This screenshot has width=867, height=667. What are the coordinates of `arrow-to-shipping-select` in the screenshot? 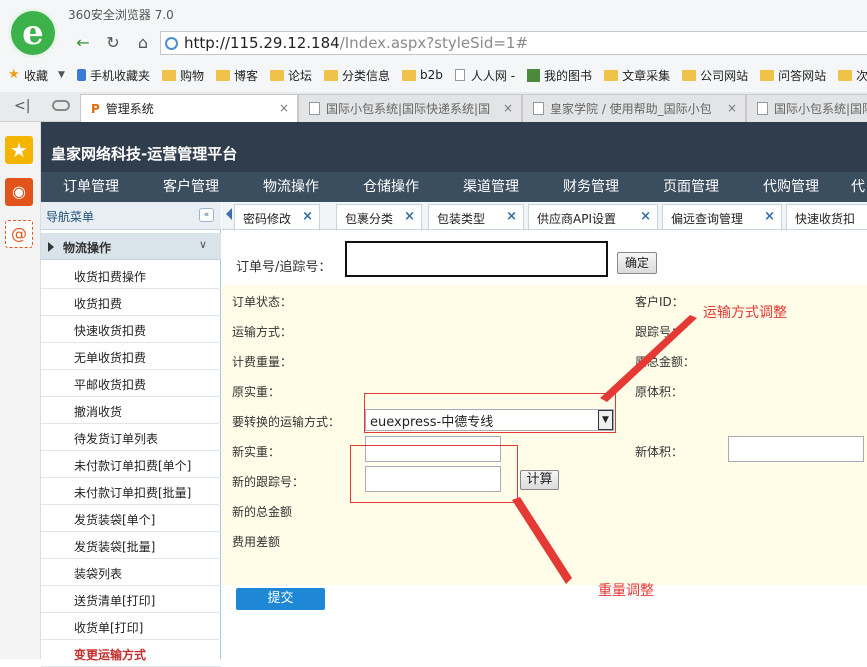 It's located at (648, 358).